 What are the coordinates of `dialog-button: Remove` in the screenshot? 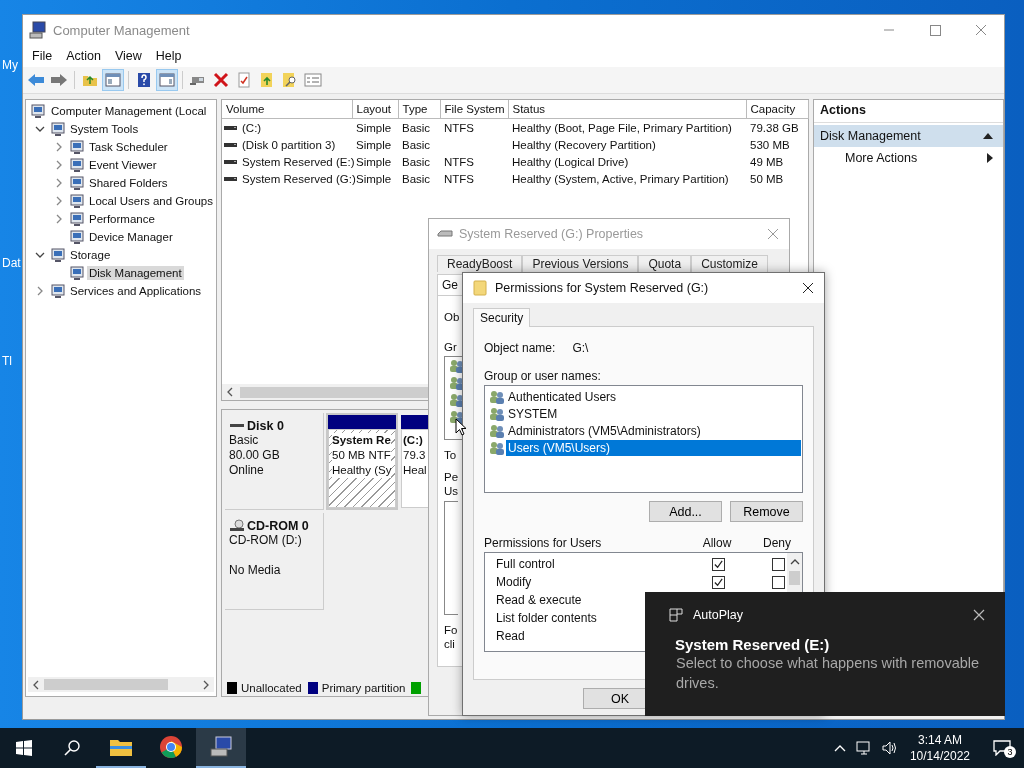 It's located at (766, 511).